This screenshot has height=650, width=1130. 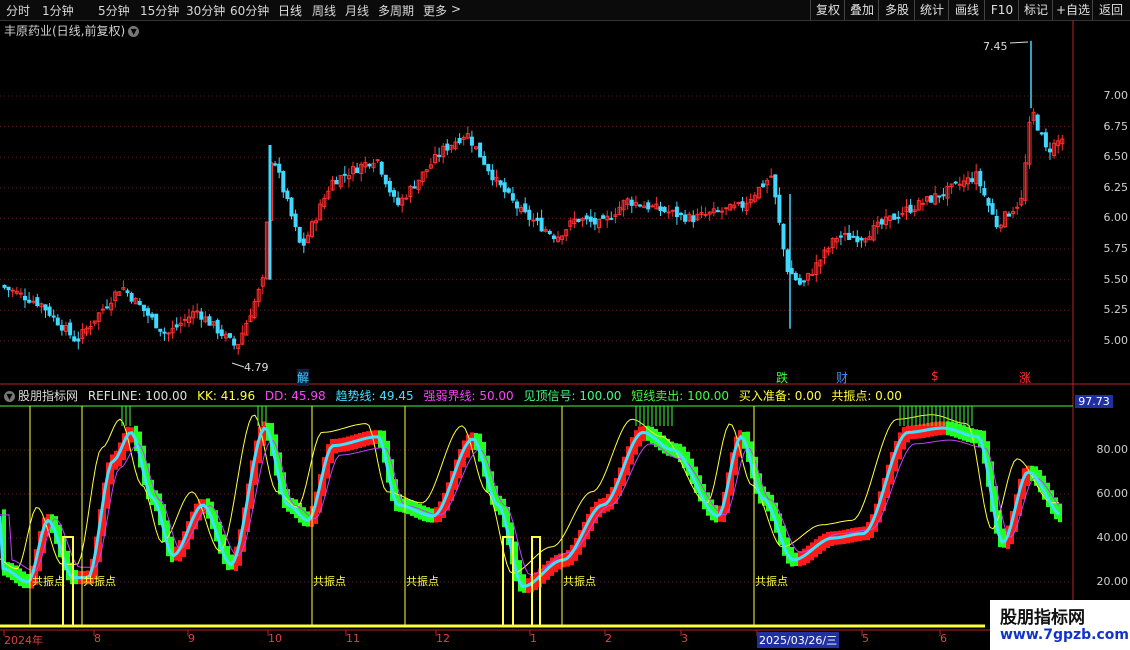 I want to click on dropdown-icon: ▼, so click(x=134, y=31).